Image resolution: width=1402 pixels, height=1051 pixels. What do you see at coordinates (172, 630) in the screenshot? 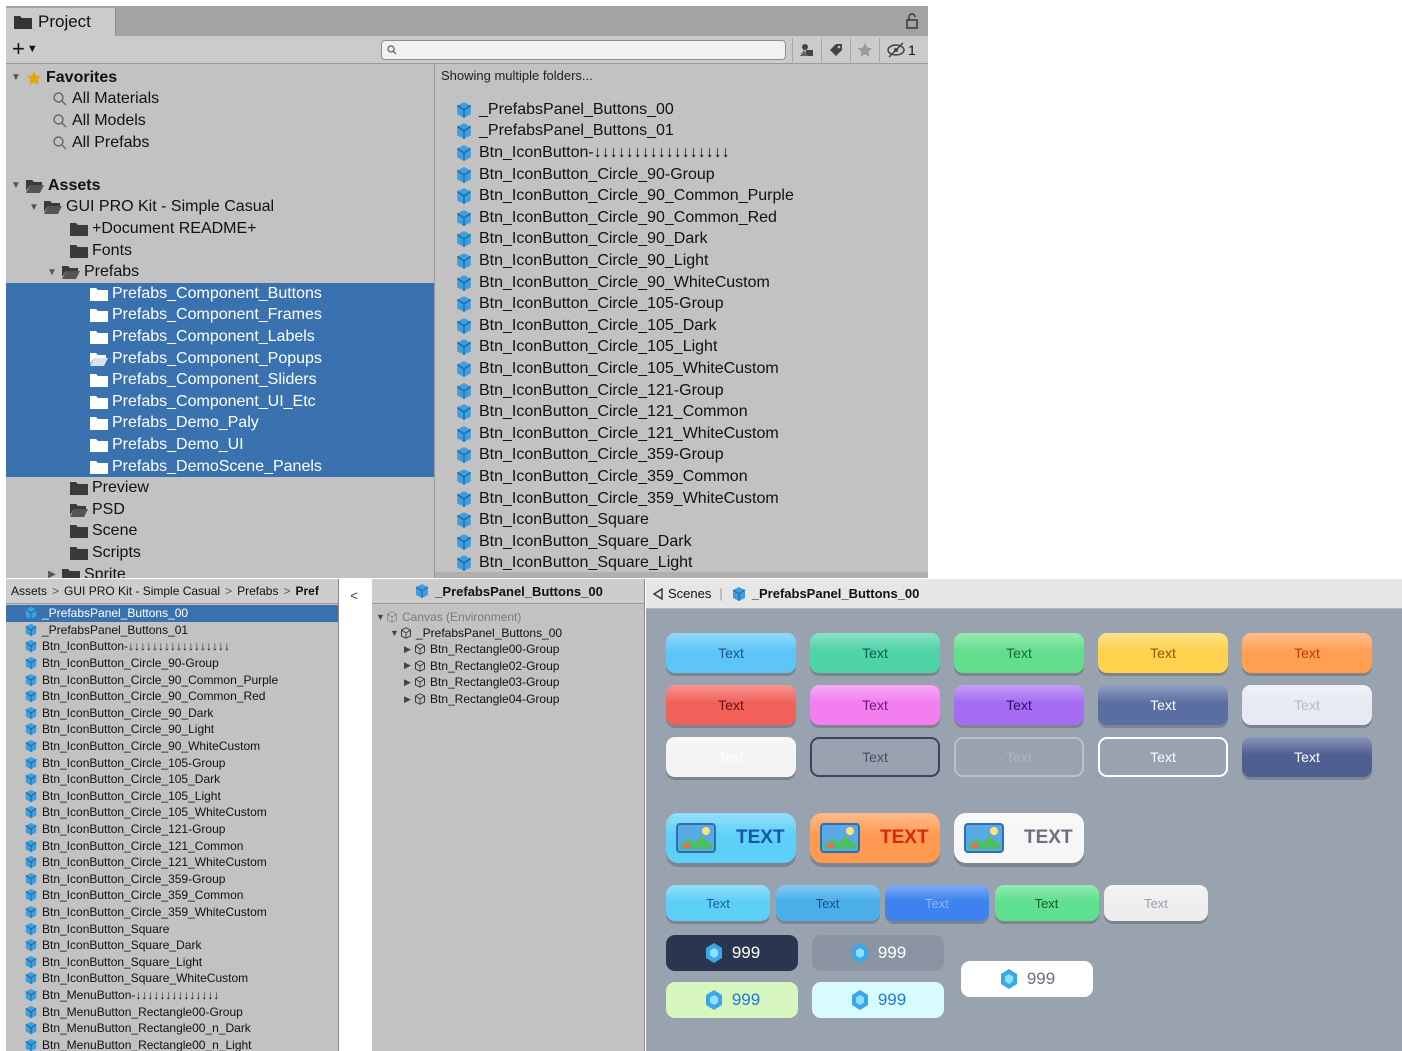
I see `asset-list-item: _PrefabsPanel_Buttons_01` at bounding box center [172, 630].